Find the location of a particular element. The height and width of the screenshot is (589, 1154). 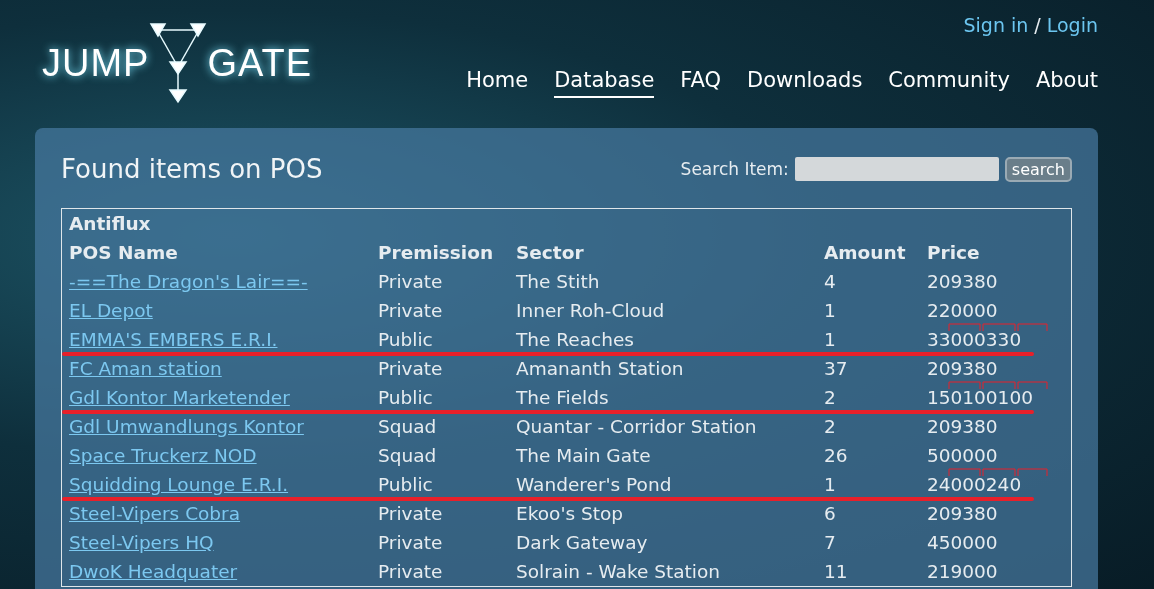

nav-item: FAQ is located at coordinates (701, 83).